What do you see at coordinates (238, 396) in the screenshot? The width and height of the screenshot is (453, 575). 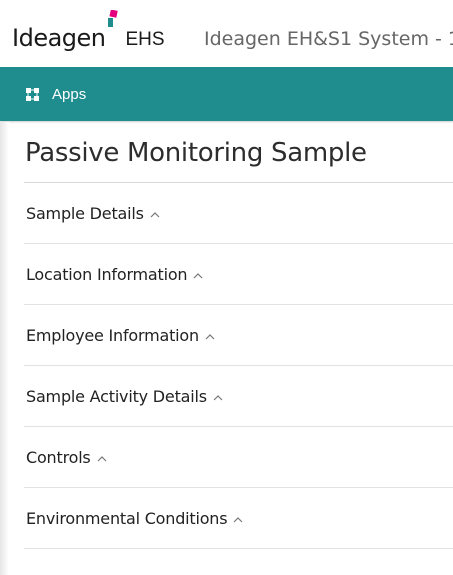 I see `section-sample-activity-details: Sample Activity Details` at bounding box center [238, 396].